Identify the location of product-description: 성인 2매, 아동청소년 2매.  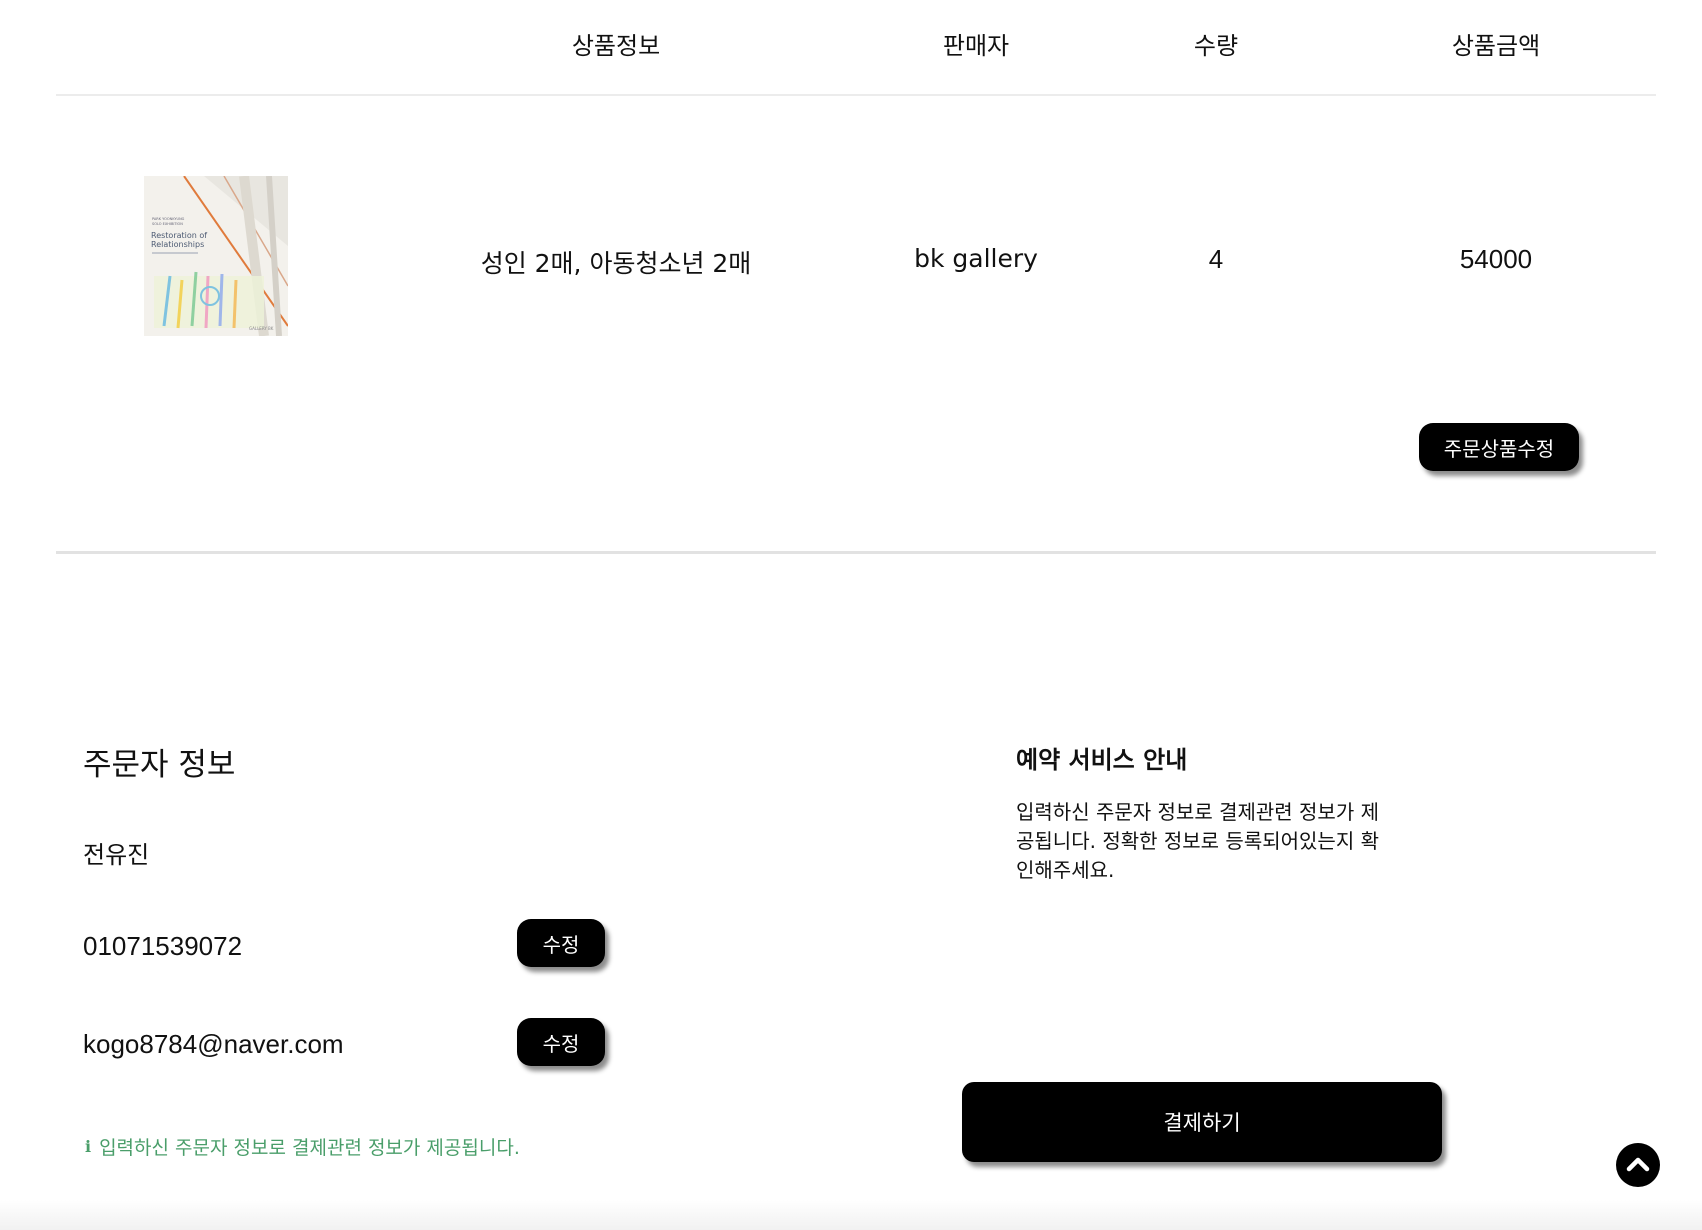
(616, 263).